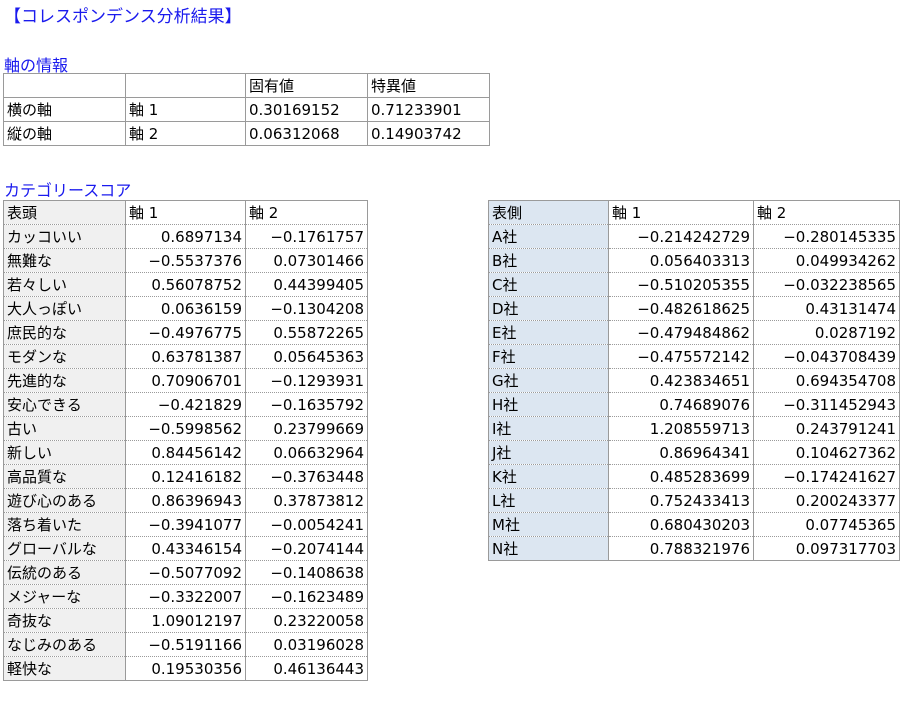 This screenshot has height=704, width=902. What do you see at coordinates (548, 308) in the screenshot?
I see `row-header-cell: D社` at bounding box center [548, 308].